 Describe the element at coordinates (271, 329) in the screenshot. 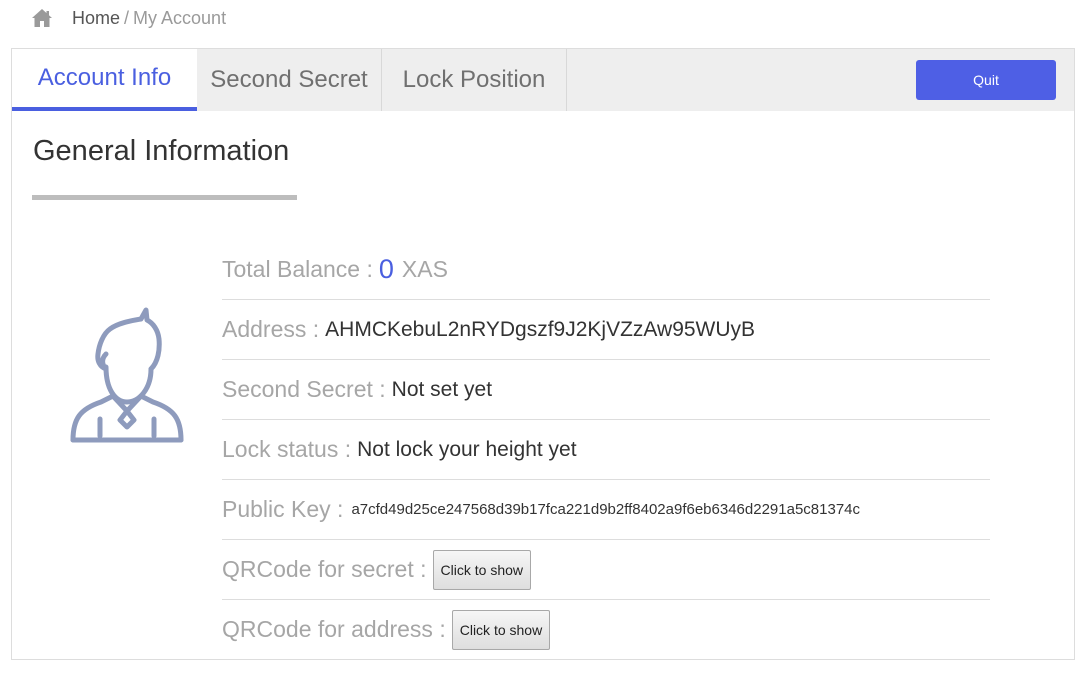

I see `address-label: Address :` at that location.